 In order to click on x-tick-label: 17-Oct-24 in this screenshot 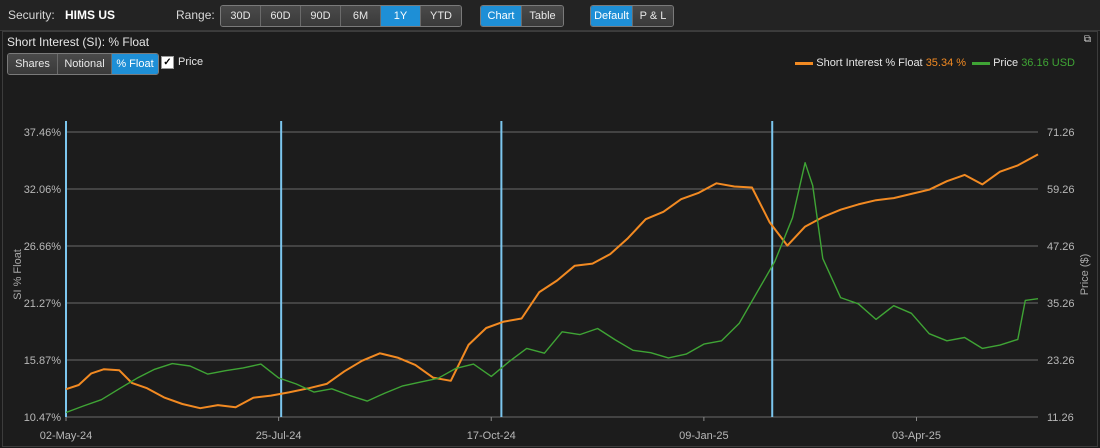, I will do `click(491, 436)`.